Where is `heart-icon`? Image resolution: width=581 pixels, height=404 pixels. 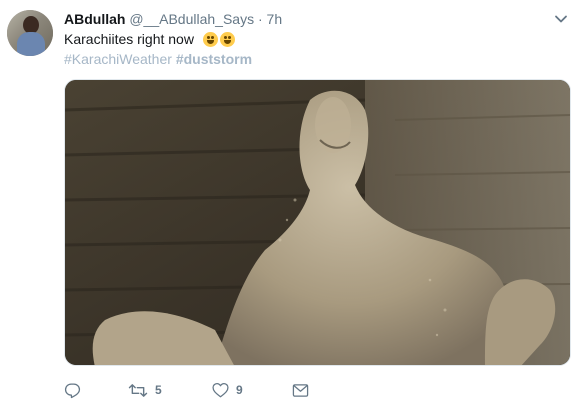
heart-icon is located at coordinates (220, 390).